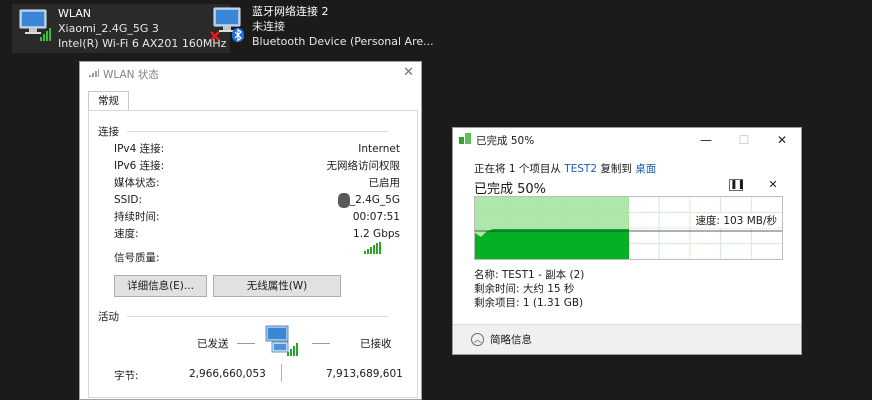 The image size is (872, 400). I want to click on adapter-device: Intel(R) Wi-Fi 6 AX201 160MHz, so click(142, 43).